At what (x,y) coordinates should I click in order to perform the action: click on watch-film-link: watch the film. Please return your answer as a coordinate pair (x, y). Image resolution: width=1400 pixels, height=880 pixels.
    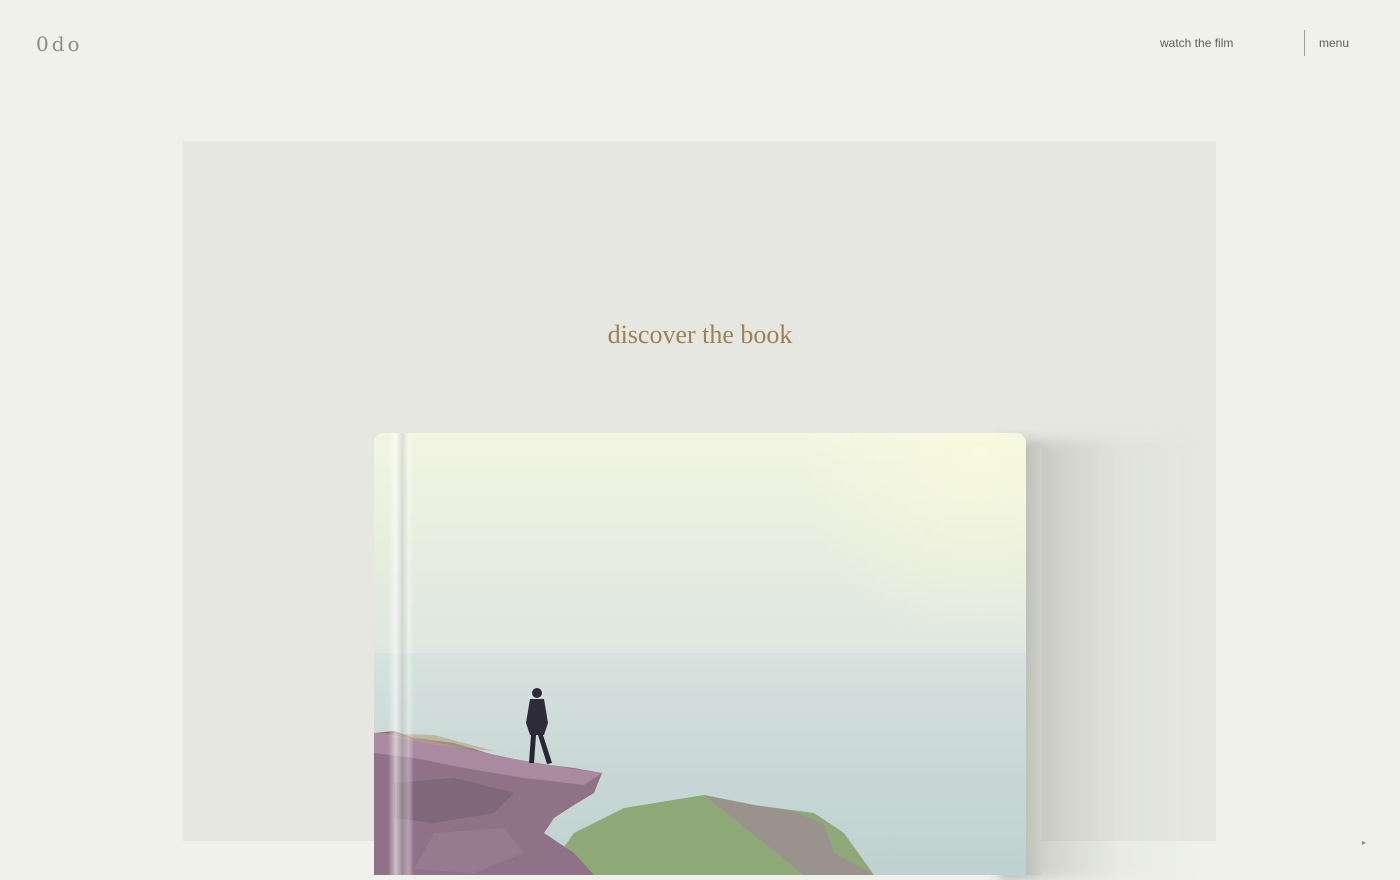
    Looking at the image, I should click on (1220, 43).